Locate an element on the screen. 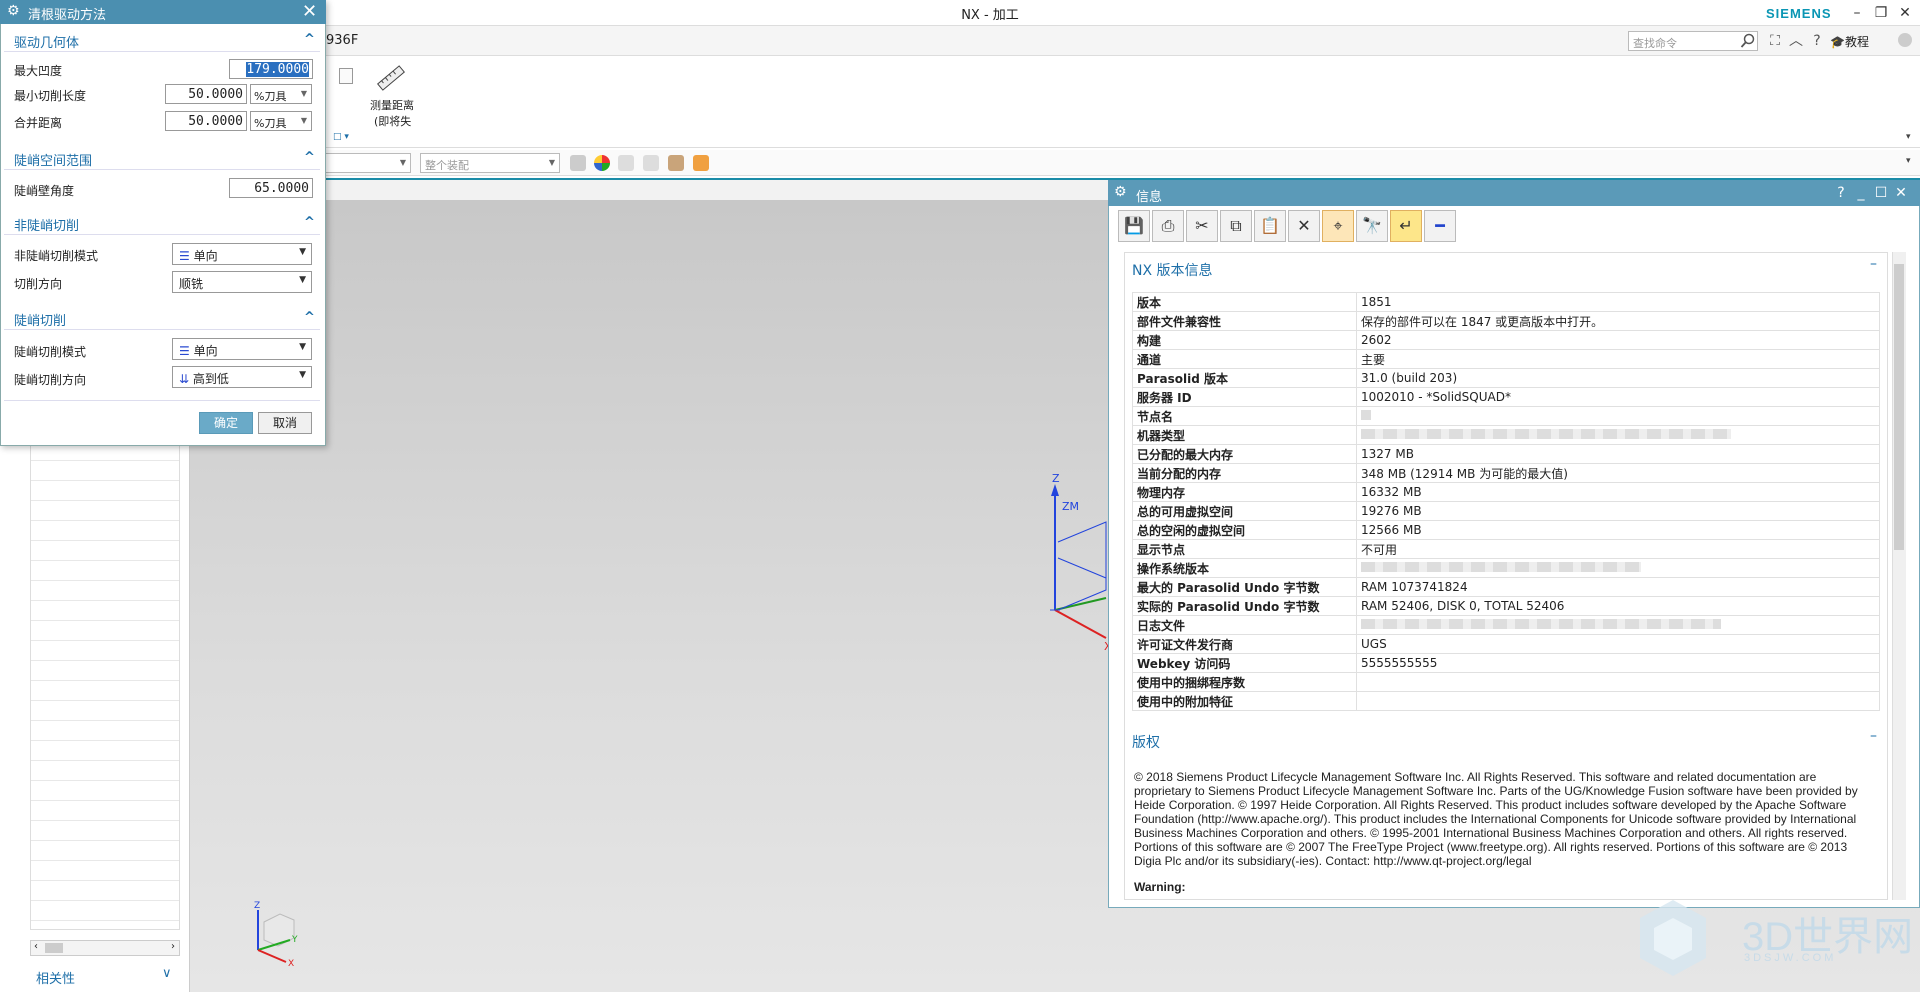  chevron-left-icon: ‹ is located at coordinates (36, 946).